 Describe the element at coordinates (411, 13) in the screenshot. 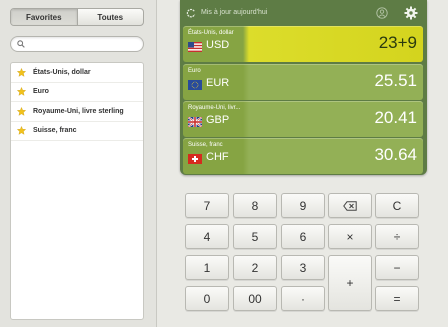

I see `gear-icon` at that location.